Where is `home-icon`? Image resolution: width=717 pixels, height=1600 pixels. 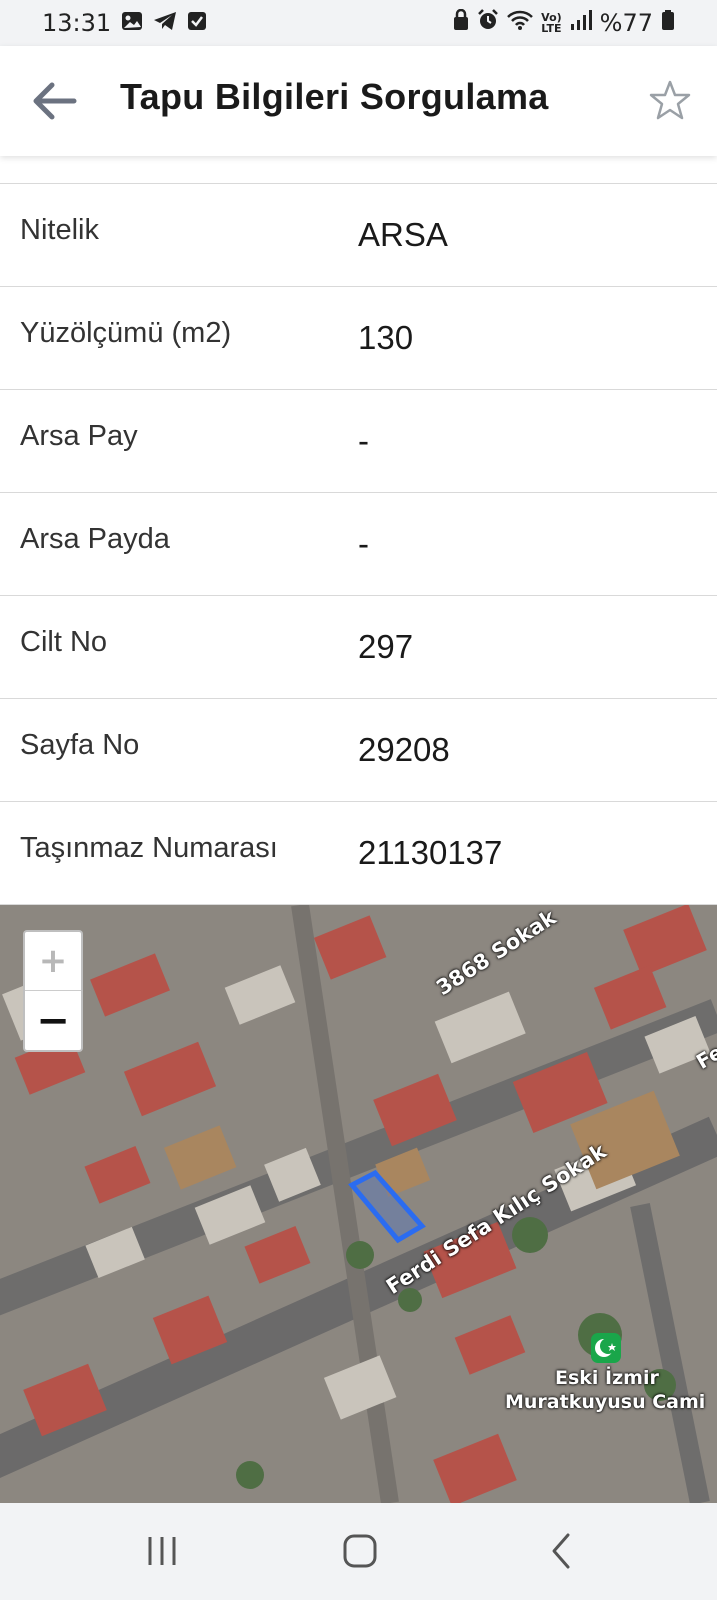
home-icon is located at coordinates (360, 1551).